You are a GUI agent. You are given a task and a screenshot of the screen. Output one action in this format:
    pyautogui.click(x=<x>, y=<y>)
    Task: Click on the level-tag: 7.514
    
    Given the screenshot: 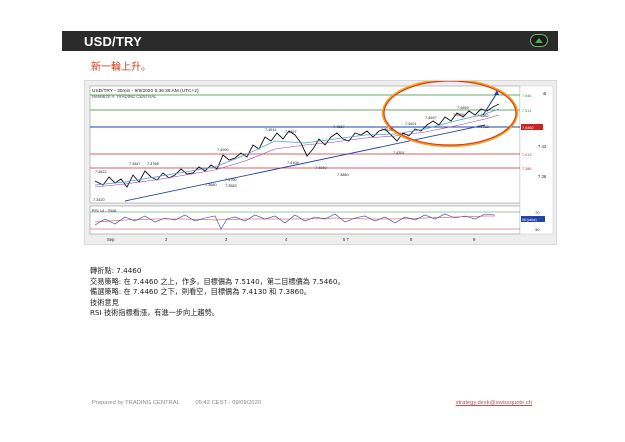 What is the action you would take?
    pyautogui.click(x=527, y=111)
    